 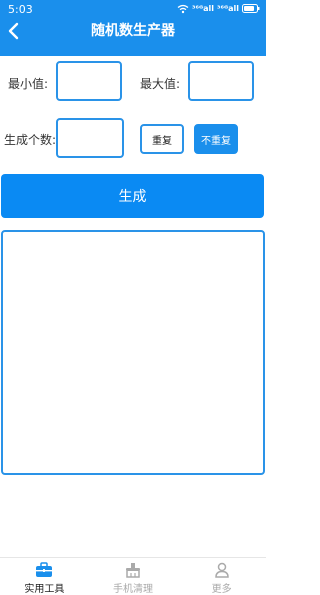 What do you see at coordinates (89, 81) in the screenshot?
I see `min-input` at bounding box center [89, 81].